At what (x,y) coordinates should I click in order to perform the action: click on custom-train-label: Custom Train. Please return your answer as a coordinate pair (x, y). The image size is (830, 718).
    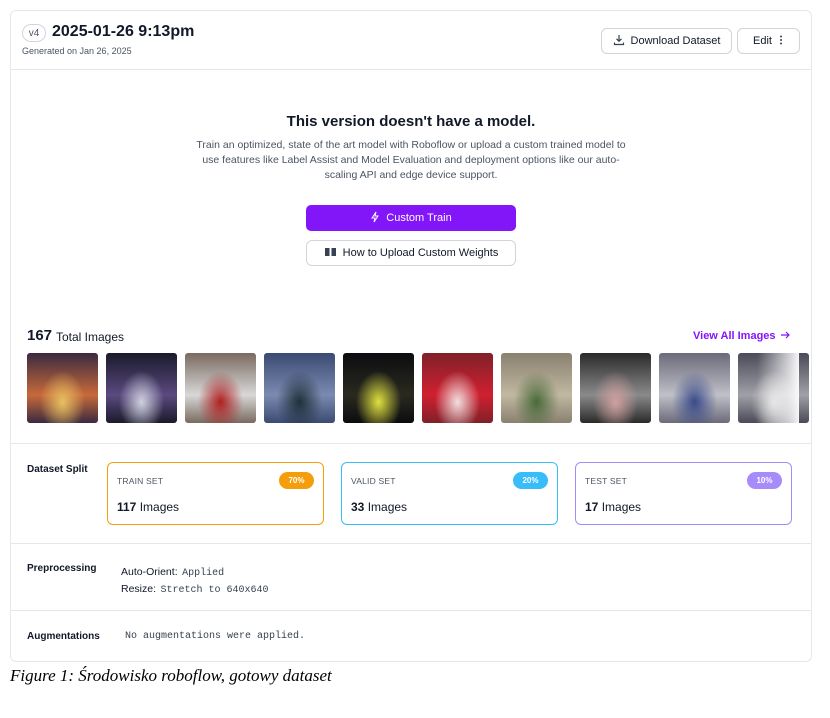
    Looking at the image, I should click on (419, 218).